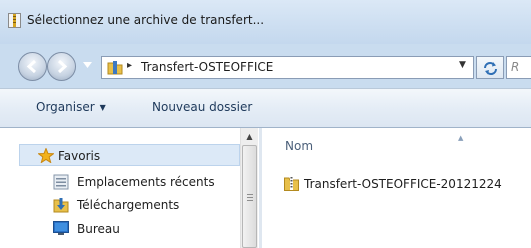 The height and width of the screenshot is (248, 531). I want to click on grip-icon, so click(250, 197).